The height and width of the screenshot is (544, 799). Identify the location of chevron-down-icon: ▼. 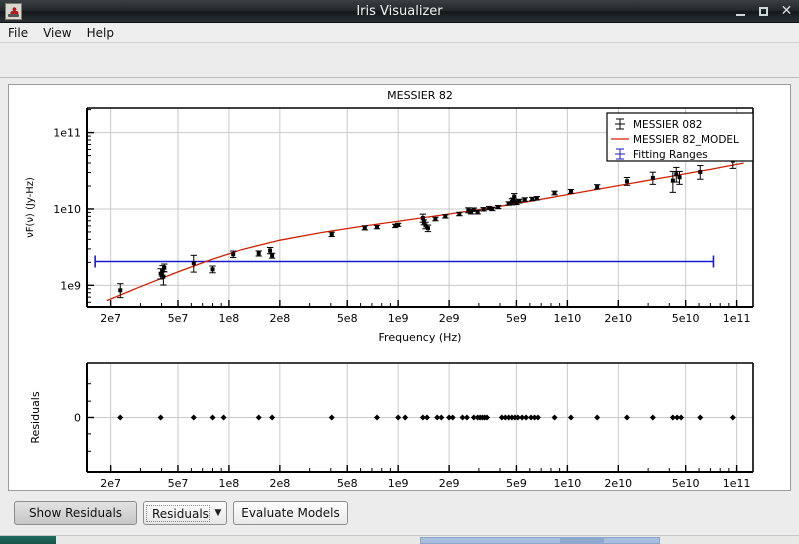
(218, 513).